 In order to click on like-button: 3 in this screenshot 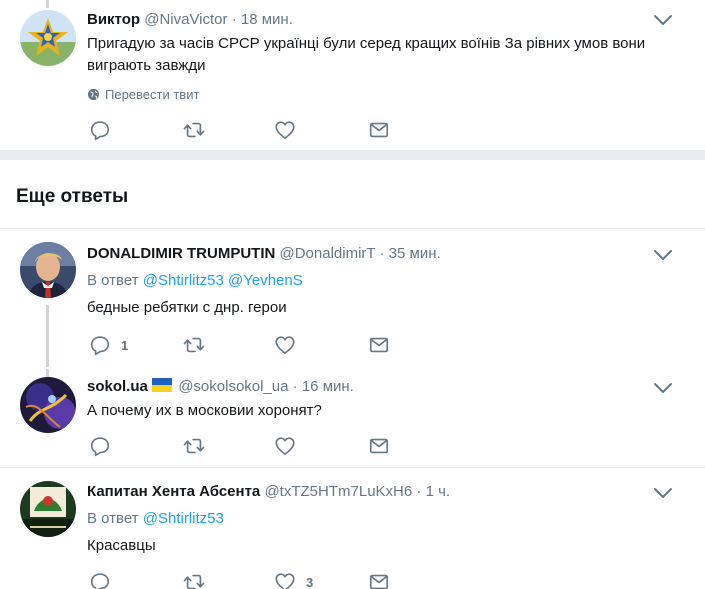, I will do `click(293, 579)`.